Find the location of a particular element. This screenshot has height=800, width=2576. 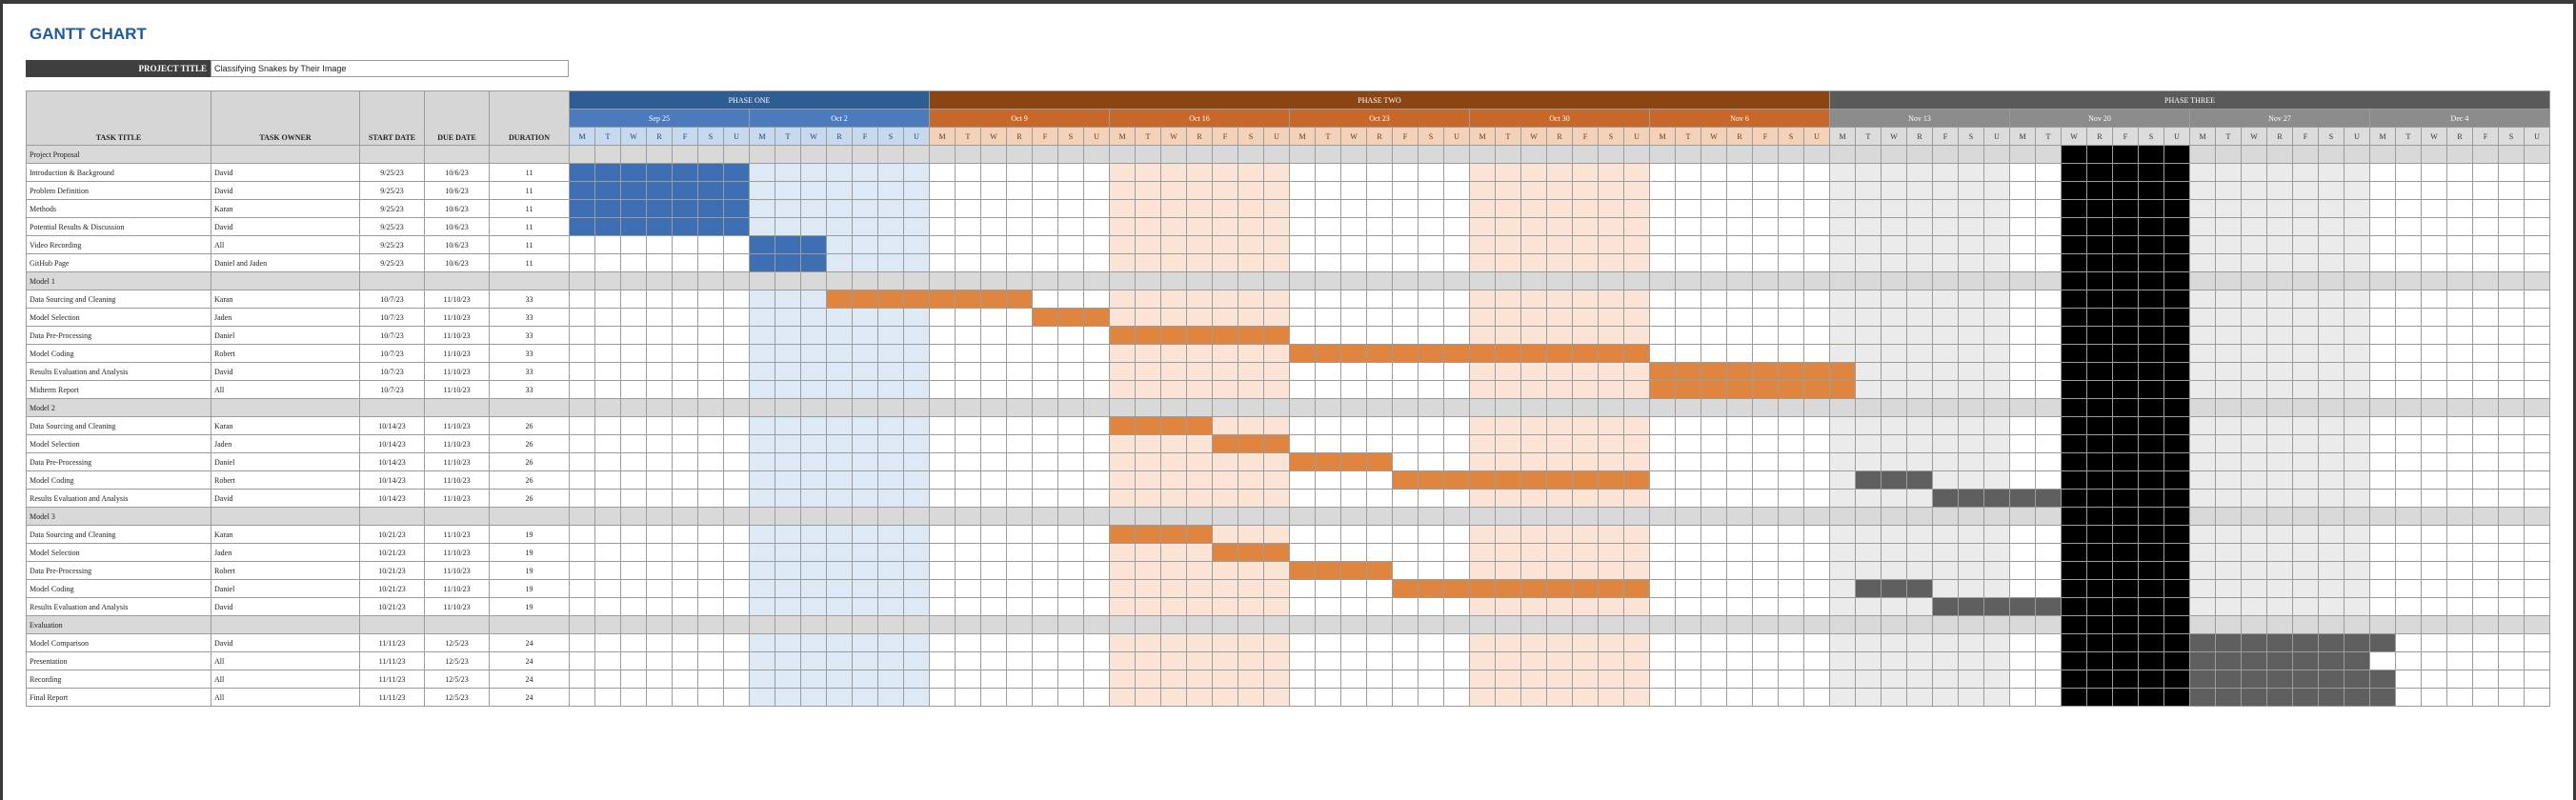

section-cell is located at coordinates (457, 516).